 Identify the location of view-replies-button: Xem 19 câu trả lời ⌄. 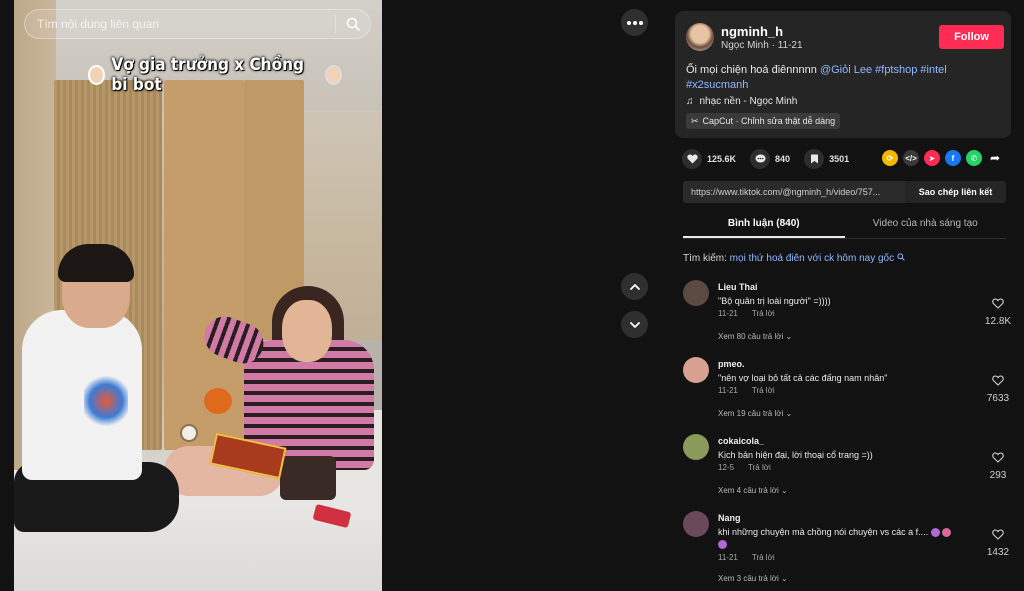
(755, 413).